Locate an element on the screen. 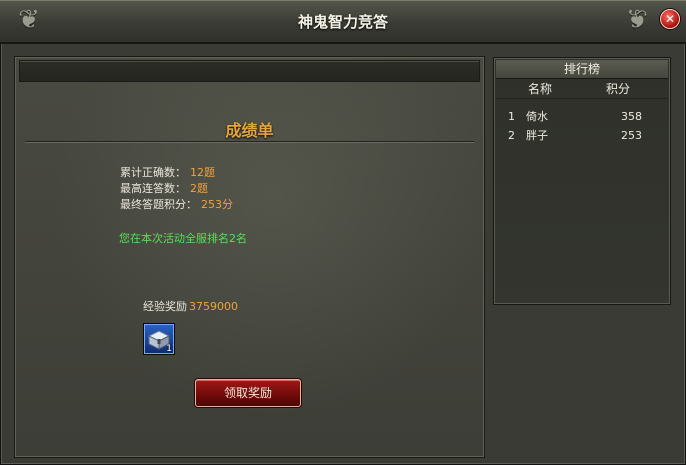 This screenshot has height=465, width=686. exp-reward-label: 经验奖励 is located at coordinates (165, 306).